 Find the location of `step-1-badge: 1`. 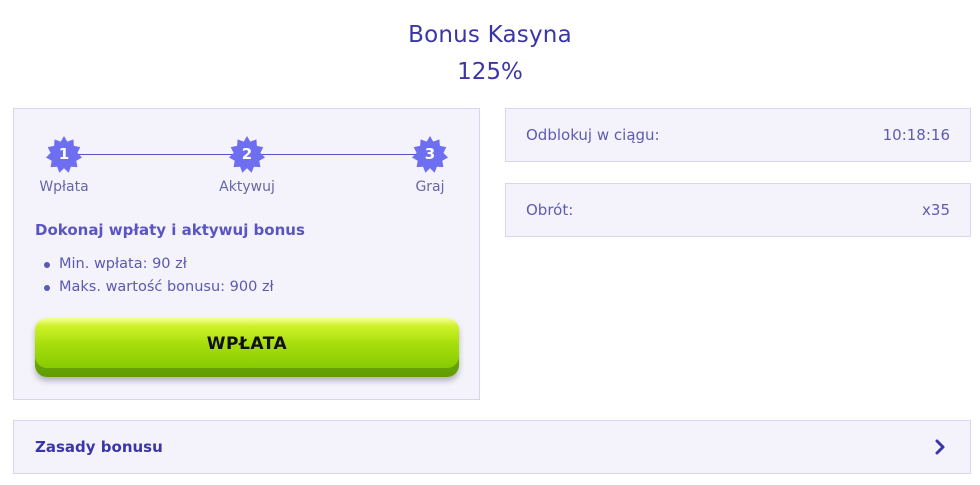

step-1-badge: 1 is located at coordinates (64, 154).